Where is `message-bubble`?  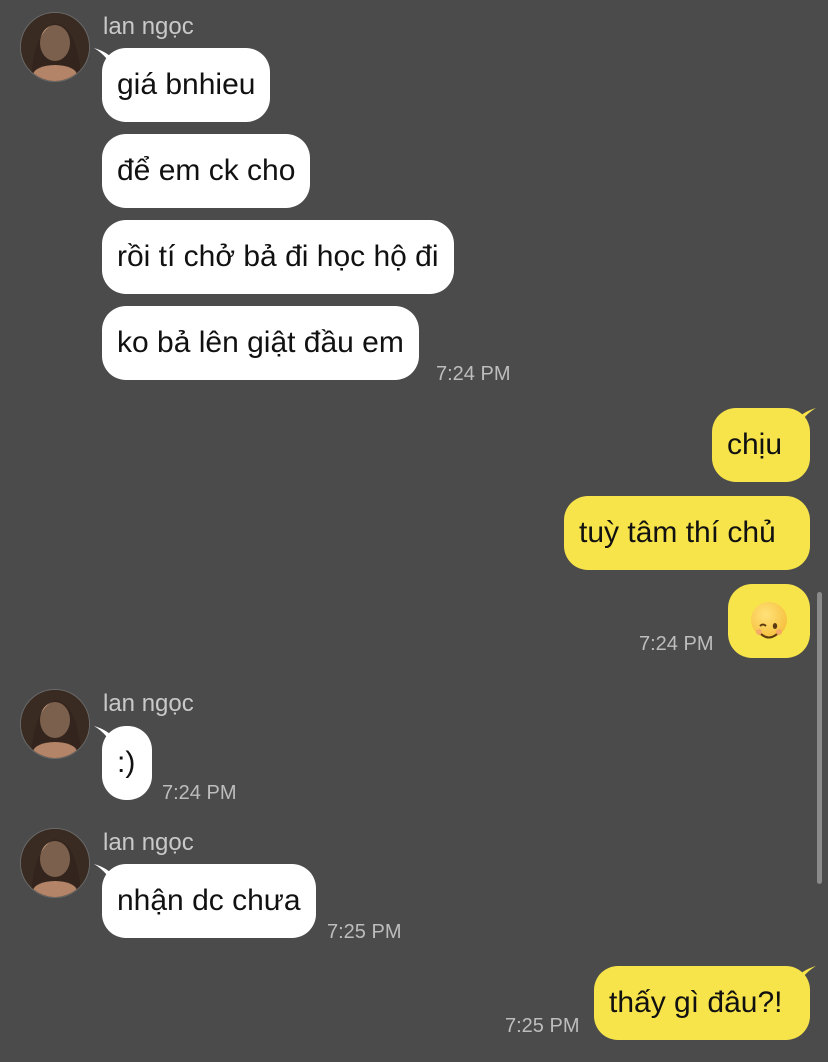
message-bubble is located at coordinates (769, 621).